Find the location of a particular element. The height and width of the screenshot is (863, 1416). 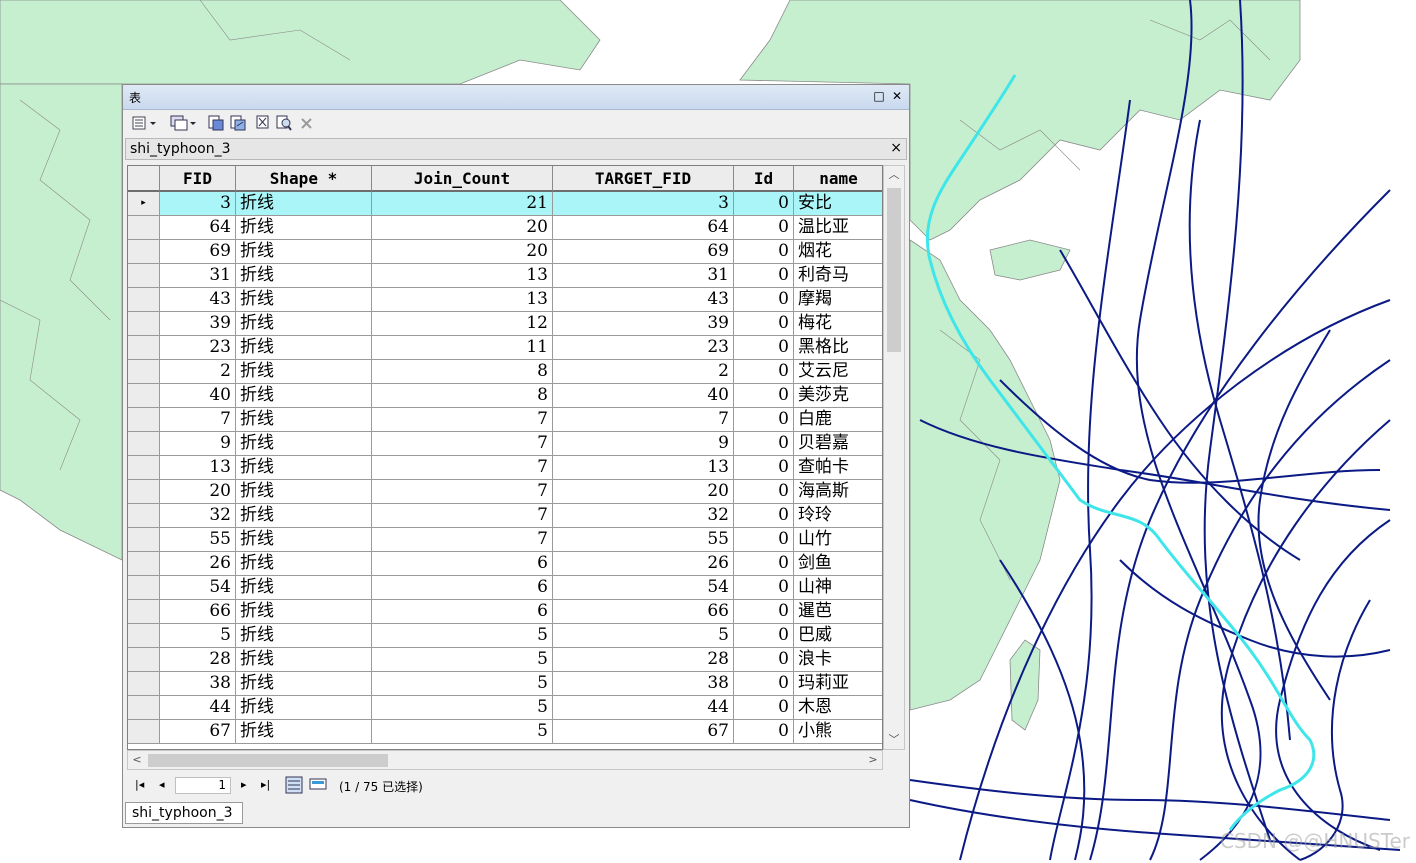

cell-target-fid: 39 is located at coordinates (643, 324).